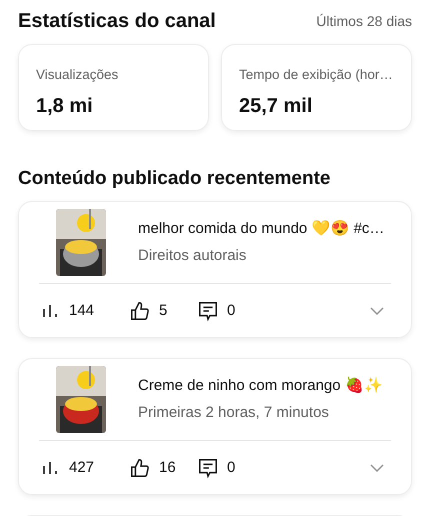 This screenshot has height=516, width=430. Describe the element at coordinates (316, 87) in the screenshot. I see `stat-card: Tempo de exibição (hor… 25,7 mil` at that location.